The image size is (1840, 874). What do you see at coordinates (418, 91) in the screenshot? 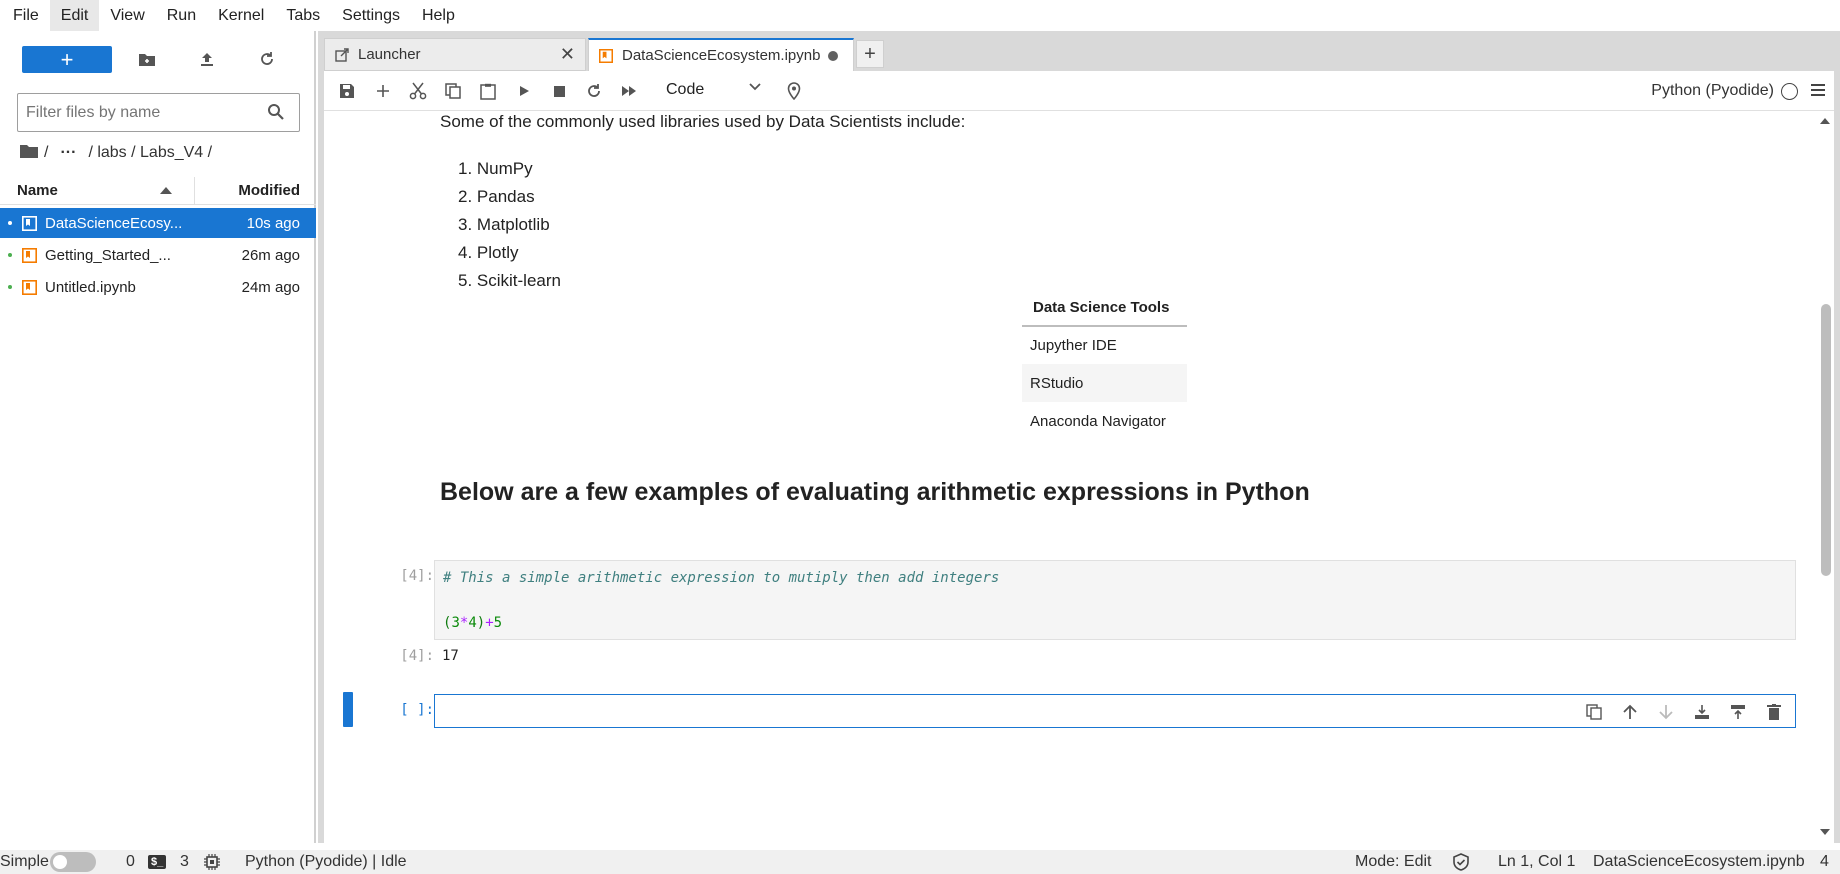
I see `cut-icon` at bounding box center [418, 91].